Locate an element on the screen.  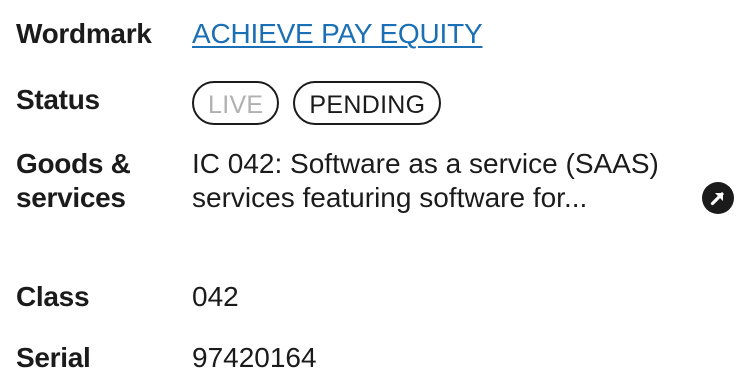
status-badges: LIVE PENDING is located at coordinates (317, 103).